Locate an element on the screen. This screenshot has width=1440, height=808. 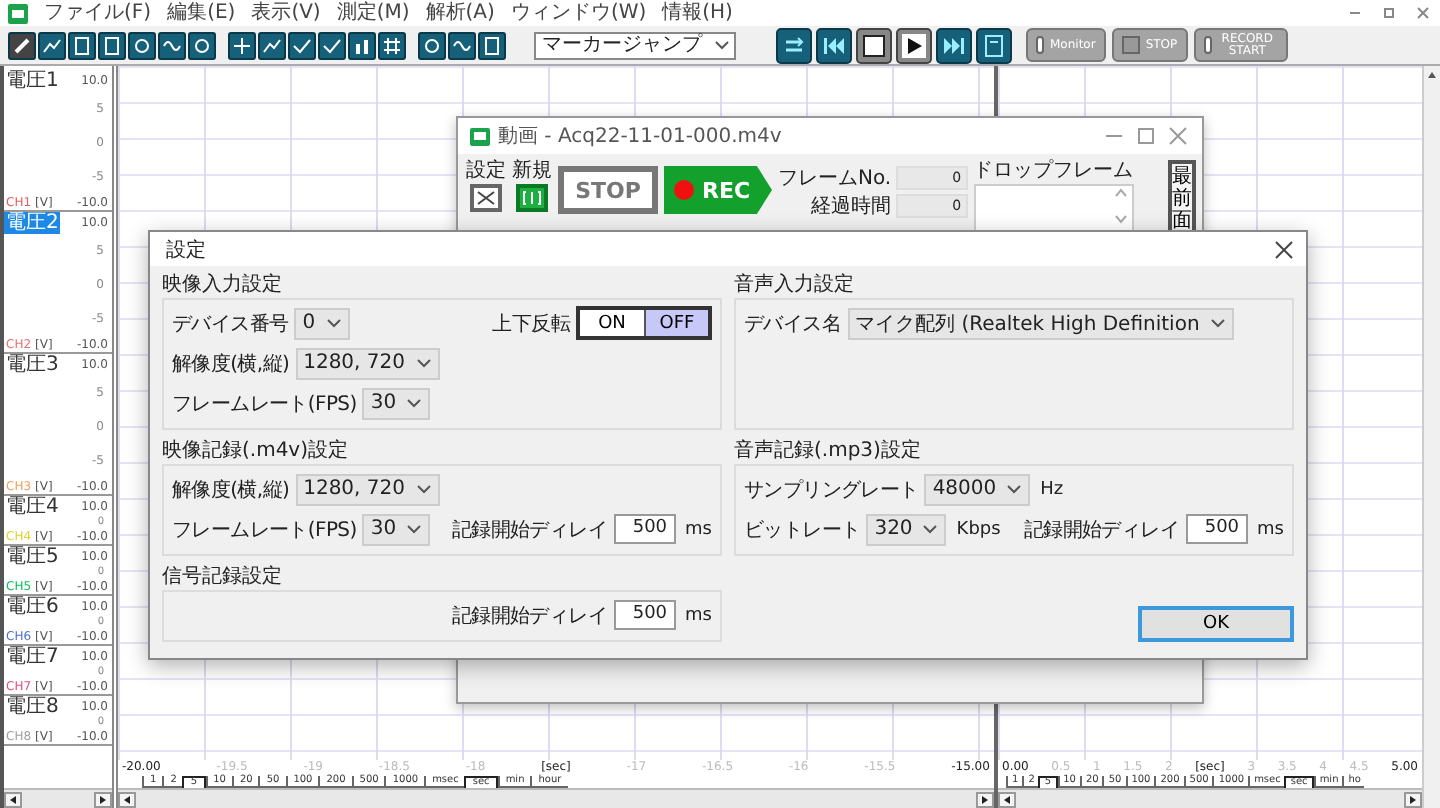
skip-back-icon is located at coordinates (834, 45).